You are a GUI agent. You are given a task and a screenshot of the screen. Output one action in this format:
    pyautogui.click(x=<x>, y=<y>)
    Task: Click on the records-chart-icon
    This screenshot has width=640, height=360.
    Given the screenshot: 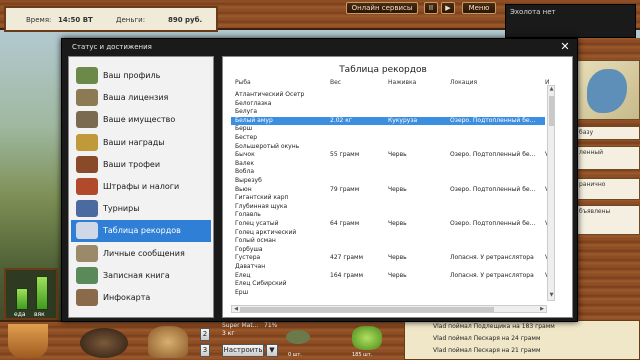 What is the action you would take?
    pyautogui.click(x=87, y=231)
    